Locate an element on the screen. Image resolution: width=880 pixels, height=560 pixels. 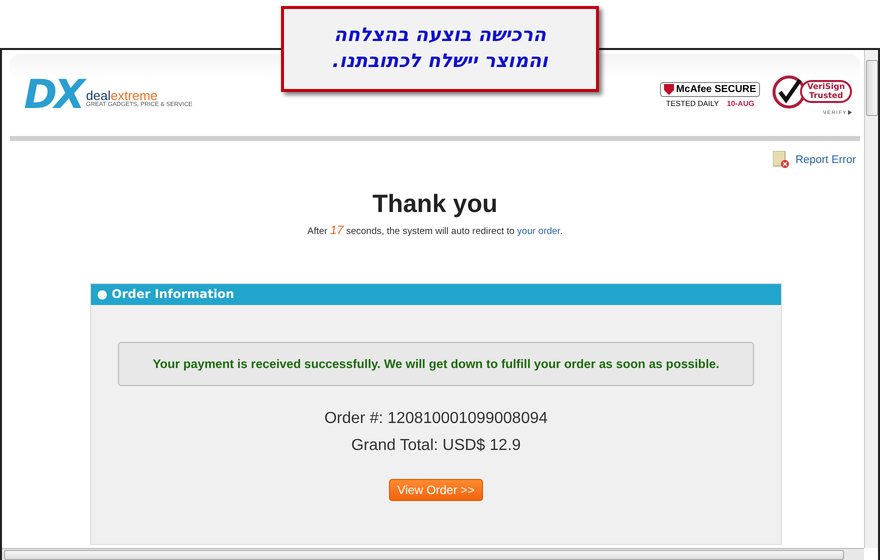
report-error-link: Report Error is located at coordinates (825, 160).